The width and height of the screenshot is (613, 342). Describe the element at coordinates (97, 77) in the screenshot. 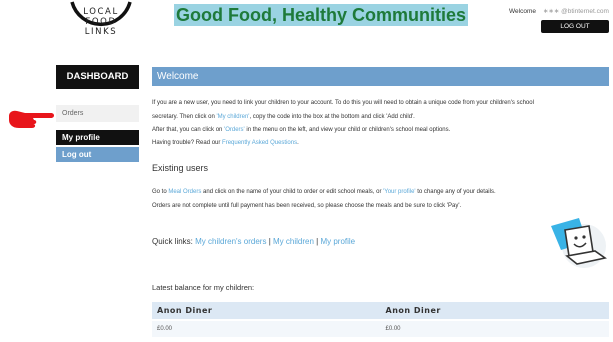

I see `dashboard-button: DASHBOARD` at that location.